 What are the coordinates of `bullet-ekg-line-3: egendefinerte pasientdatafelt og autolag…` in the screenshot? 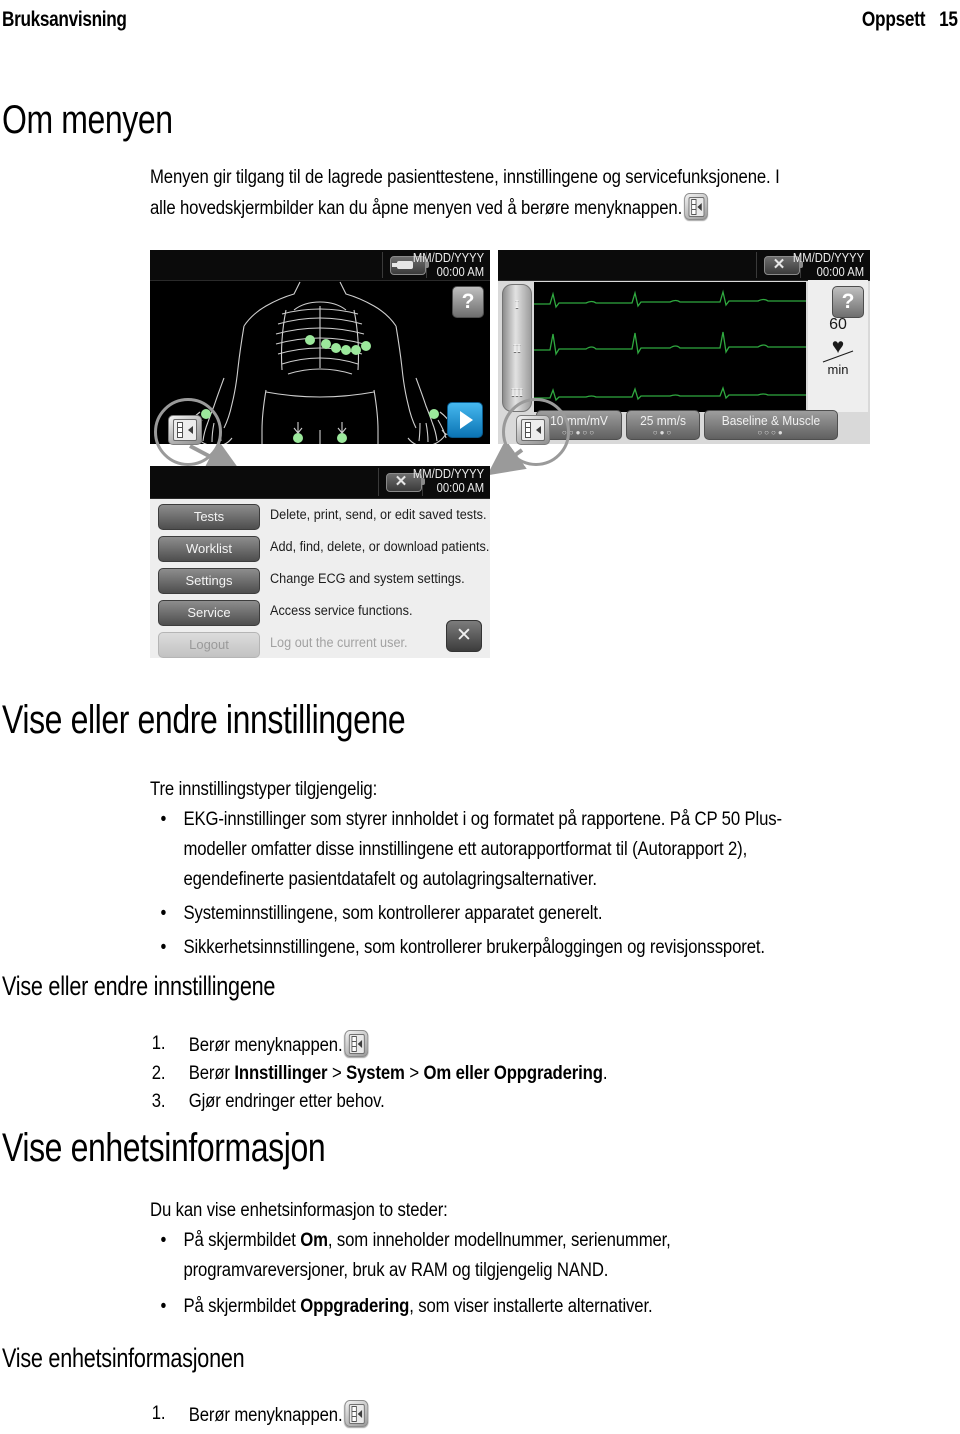 It's located at (390, 879).